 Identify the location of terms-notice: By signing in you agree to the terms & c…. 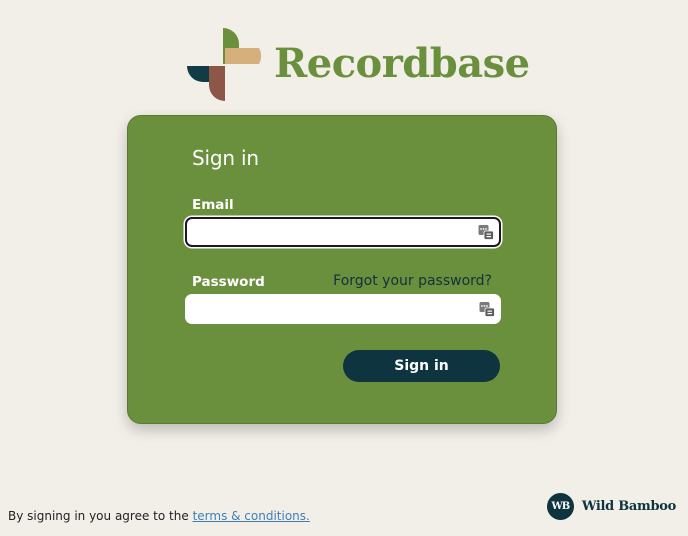
(159, 516).